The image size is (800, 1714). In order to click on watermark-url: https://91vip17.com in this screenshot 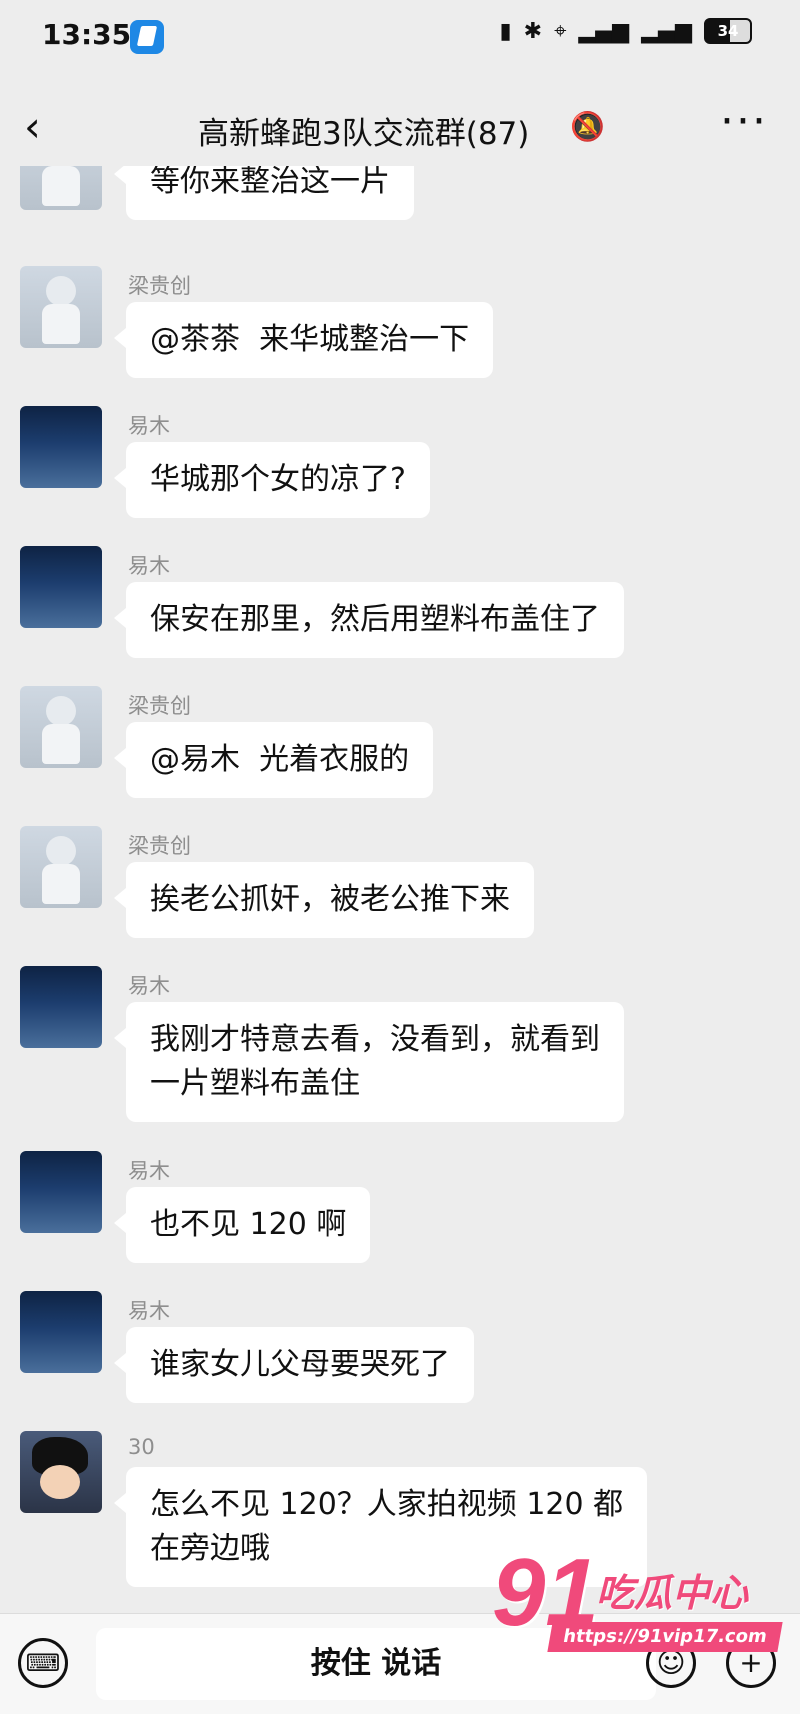, I will do `click(665, 1637)`.